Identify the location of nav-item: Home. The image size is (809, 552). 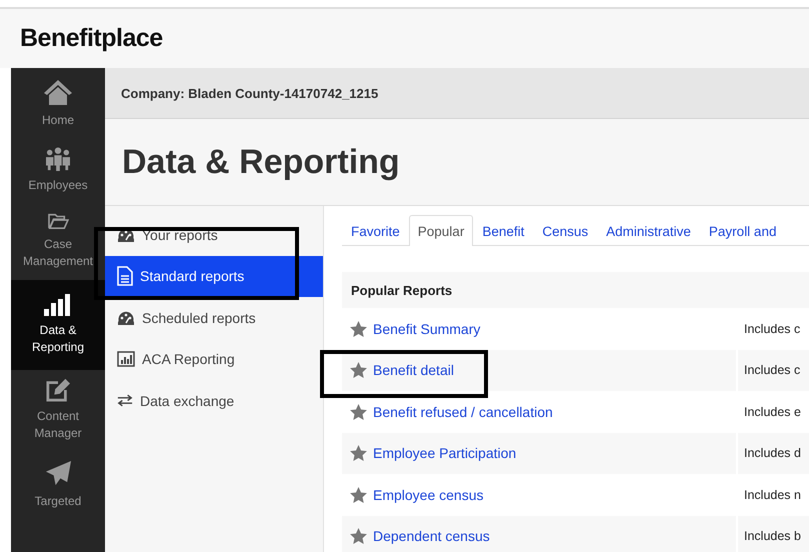
(58, 103).